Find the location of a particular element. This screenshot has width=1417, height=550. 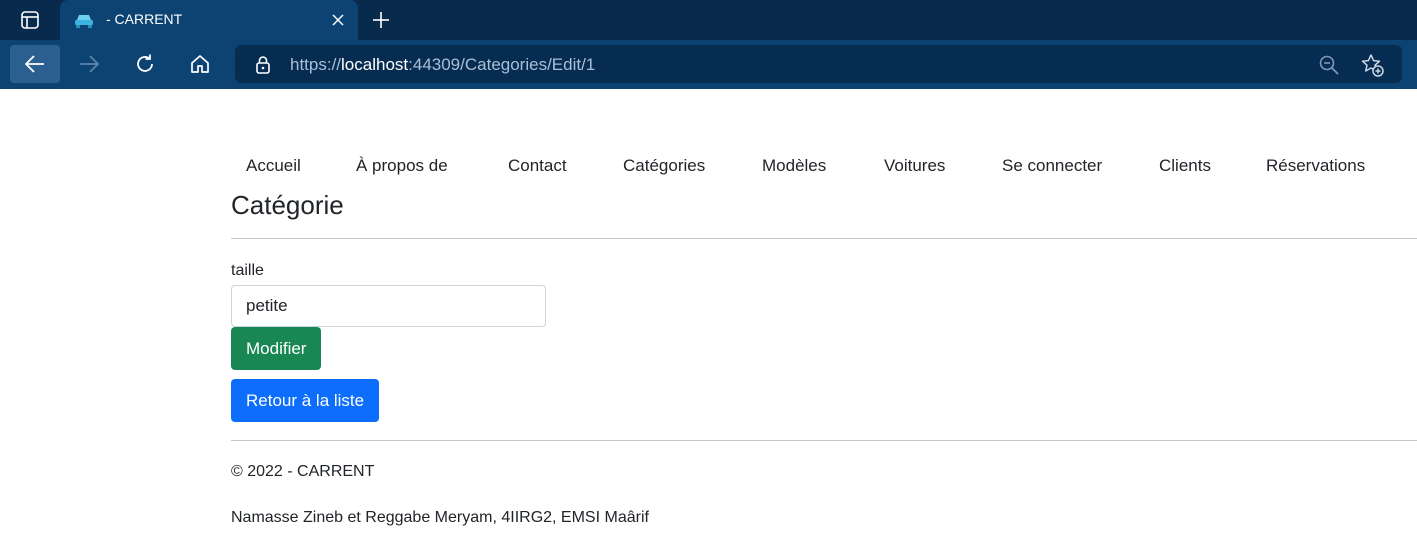

back-arrow-icon is located at coordinates (35, 64).